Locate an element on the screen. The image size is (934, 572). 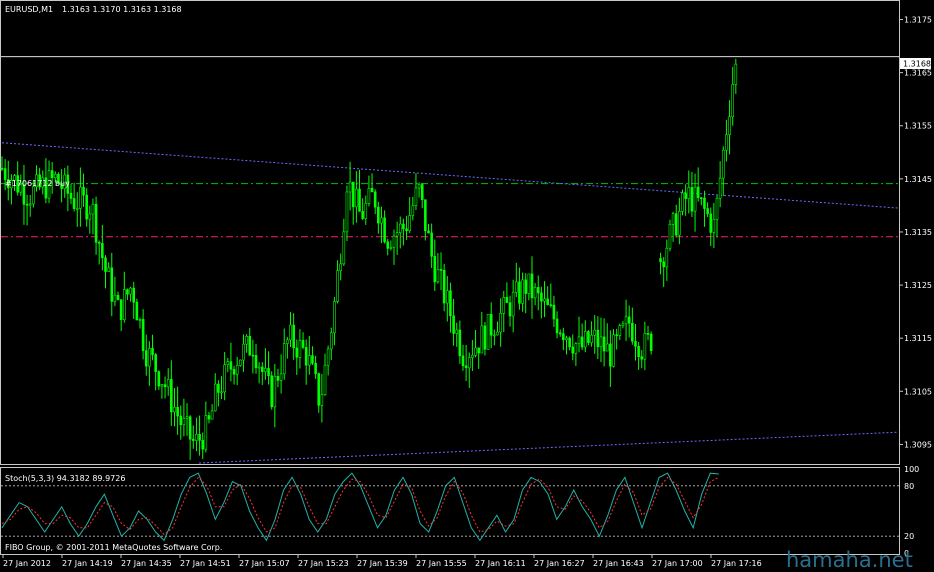
lower-trendline is located at coordinates (549, 447).